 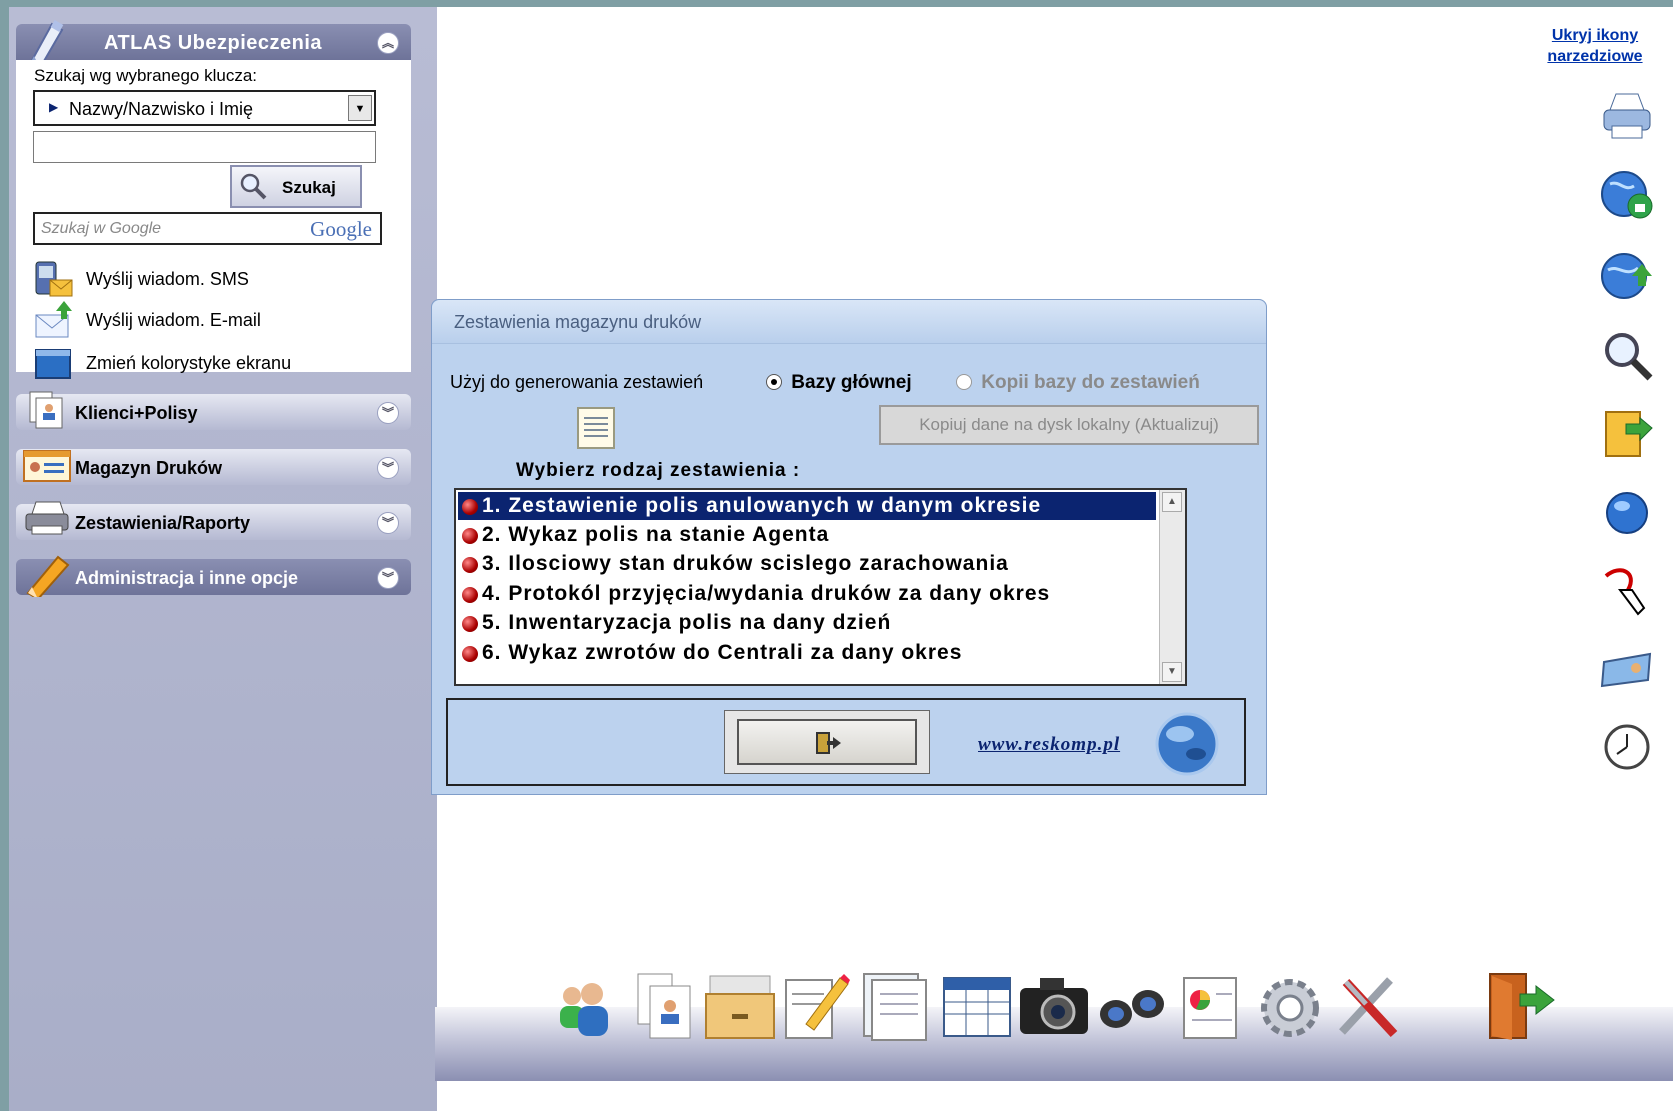 What do you see at coordinates (1627, 669) in the screenshot?
I see `id-card-icon` at bounding box center [1627, 669].